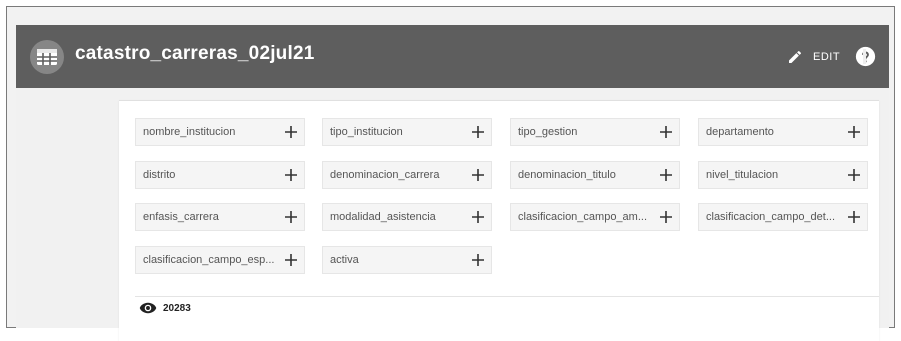 This screenshot has width=901, height=341. What do you see at coordinates (383, 217) in the screenshot?
I see `field-label: modalidad_asistencia` at bounding box center [383, 217].